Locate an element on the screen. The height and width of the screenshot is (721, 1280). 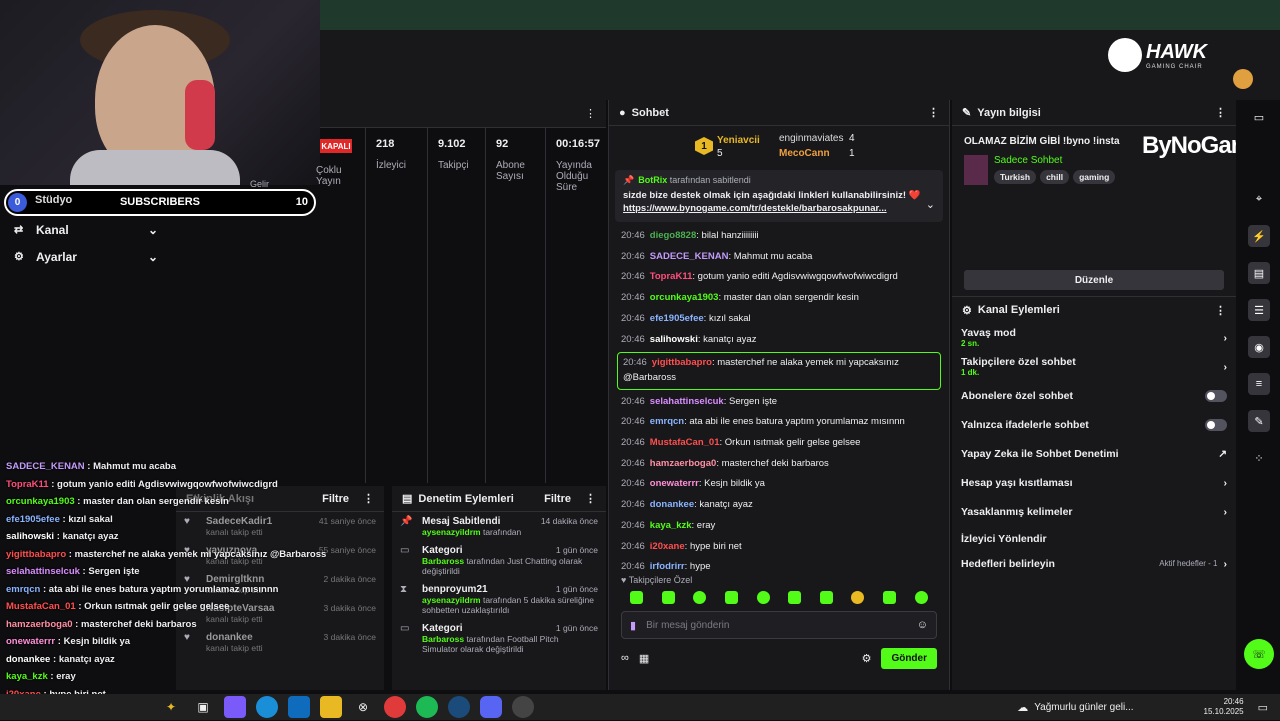
support-icon: ☏ is located at coordinates (1259, 654).